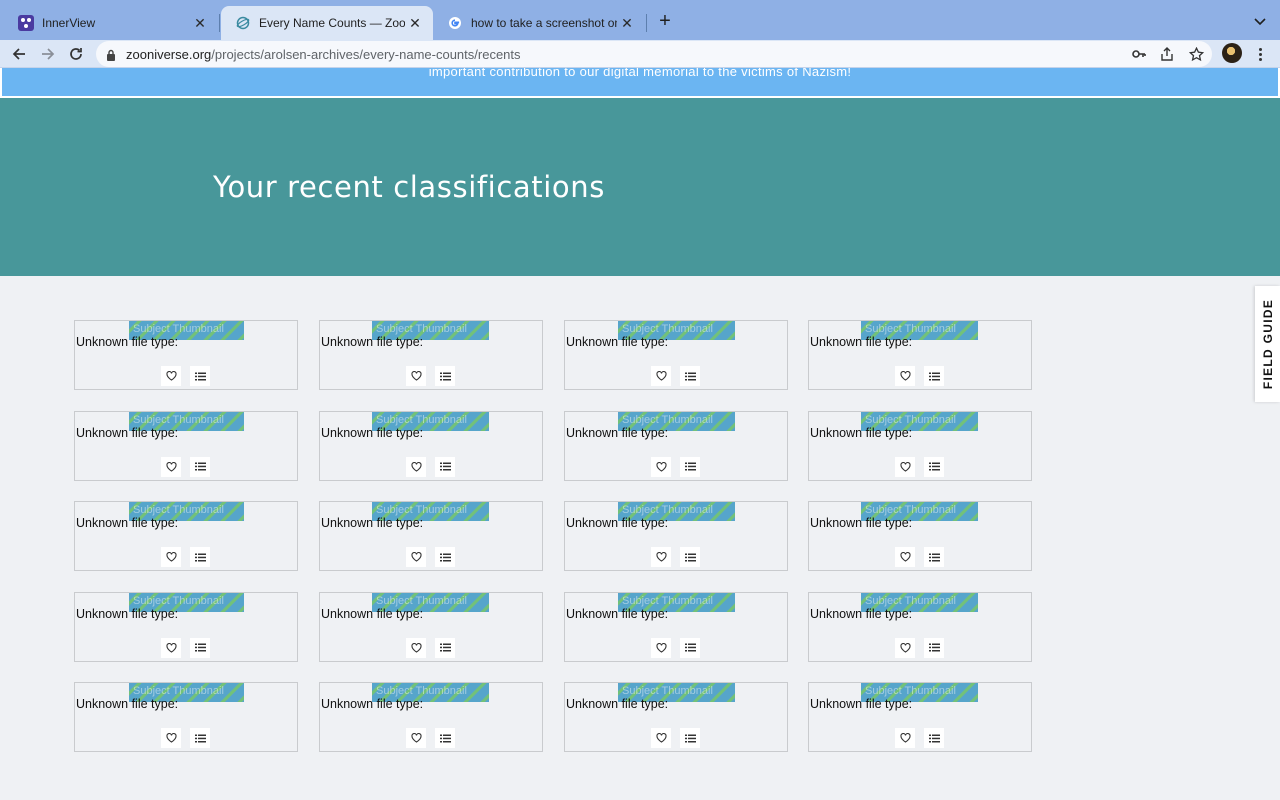 The width and height of the screenshot is (1280, 800). I want to click on reload-button, so click(76, 54).